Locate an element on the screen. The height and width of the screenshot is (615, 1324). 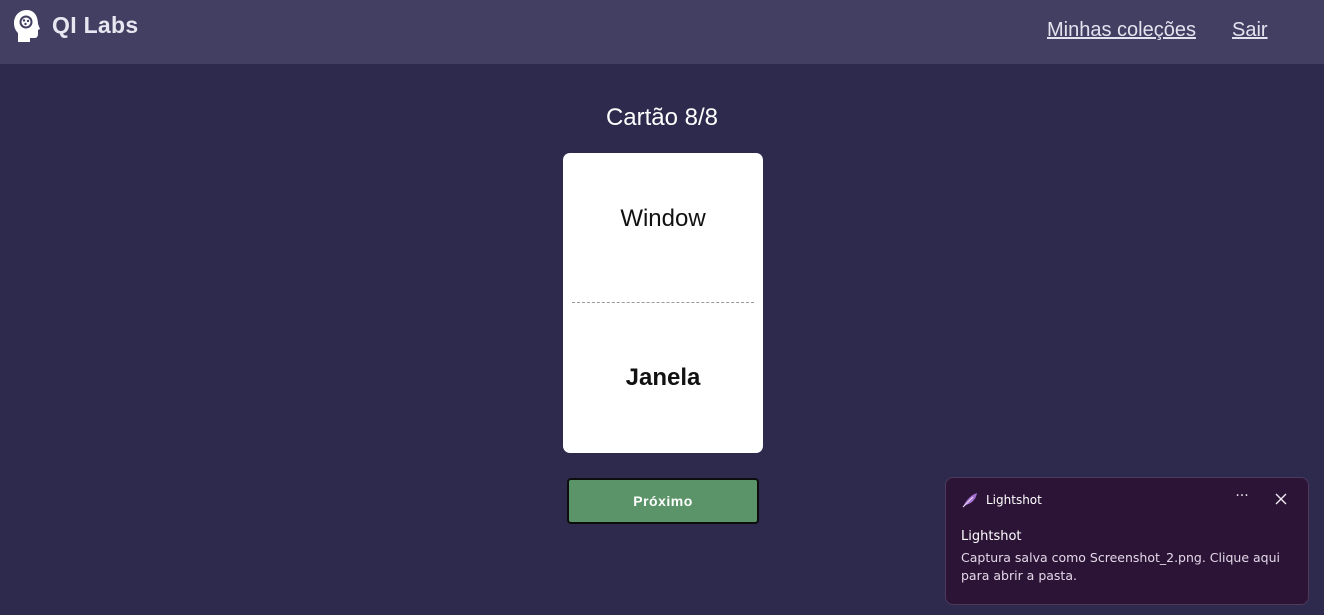
flashcard: Window Janela is located at coordinates (663, 303).